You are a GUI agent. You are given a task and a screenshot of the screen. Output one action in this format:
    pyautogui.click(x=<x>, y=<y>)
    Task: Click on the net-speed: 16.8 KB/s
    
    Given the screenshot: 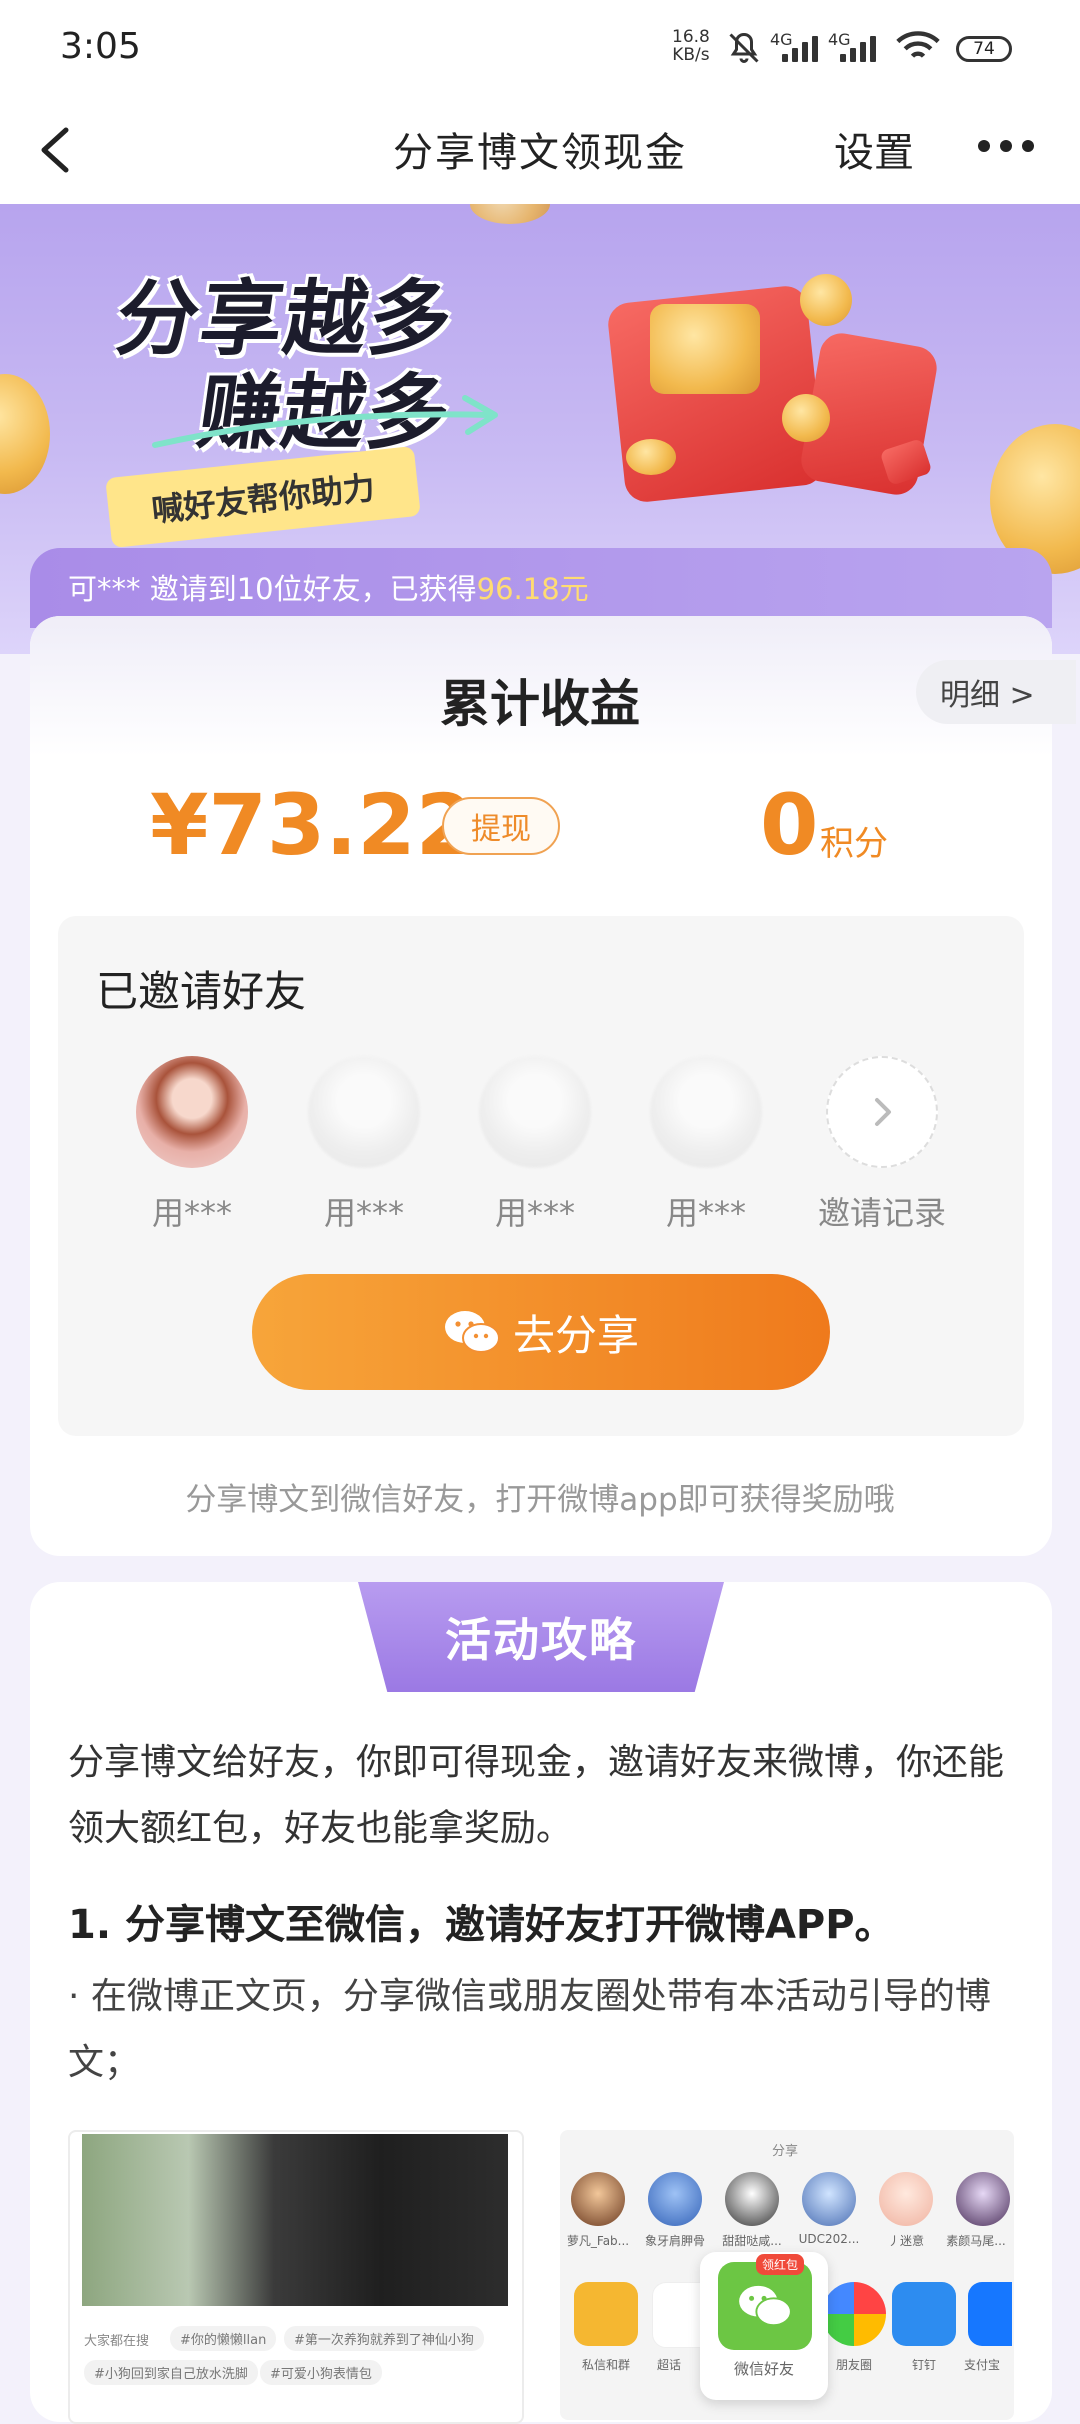 What is the action you would take?
    pyautogui.click(x=691, y=46)
    